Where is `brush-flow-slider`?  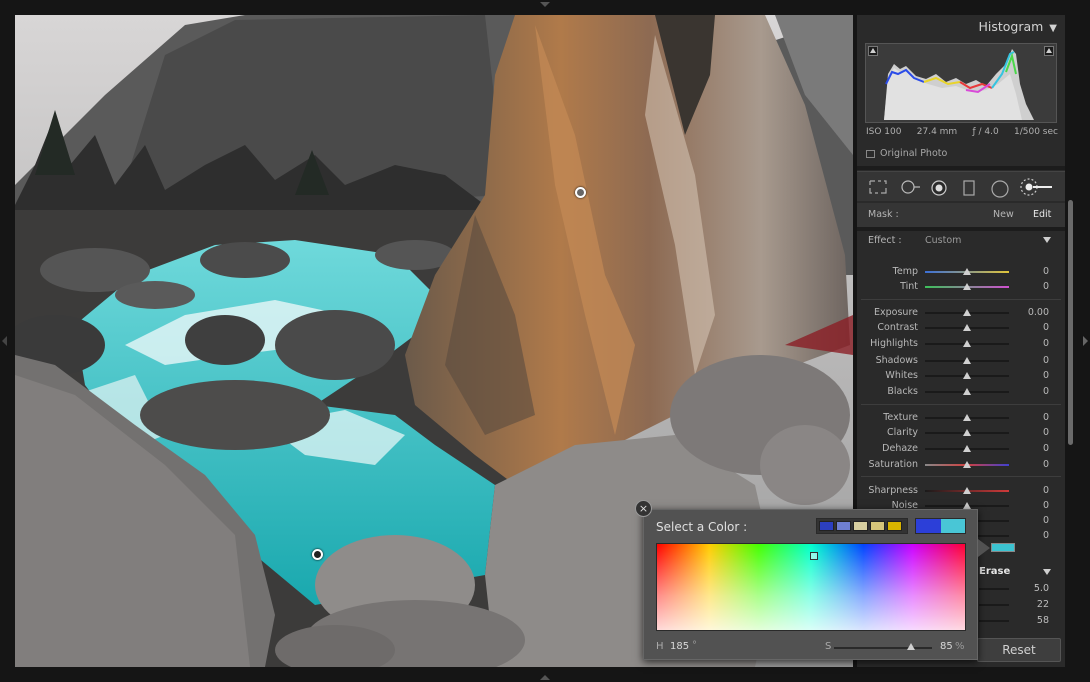 brush-flow-slider is located at coordinates (994, 621).